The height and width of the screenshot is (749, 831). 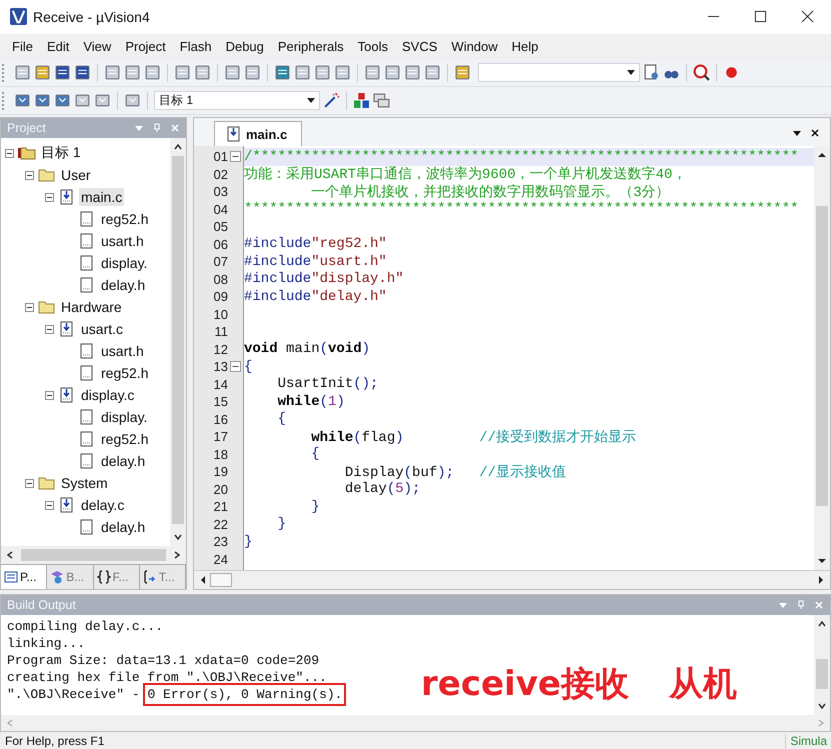 What do you see at coordinates (91, 307) in the screenshot?
I see `tree-item: Hardware` at bounding box center [91, 307].